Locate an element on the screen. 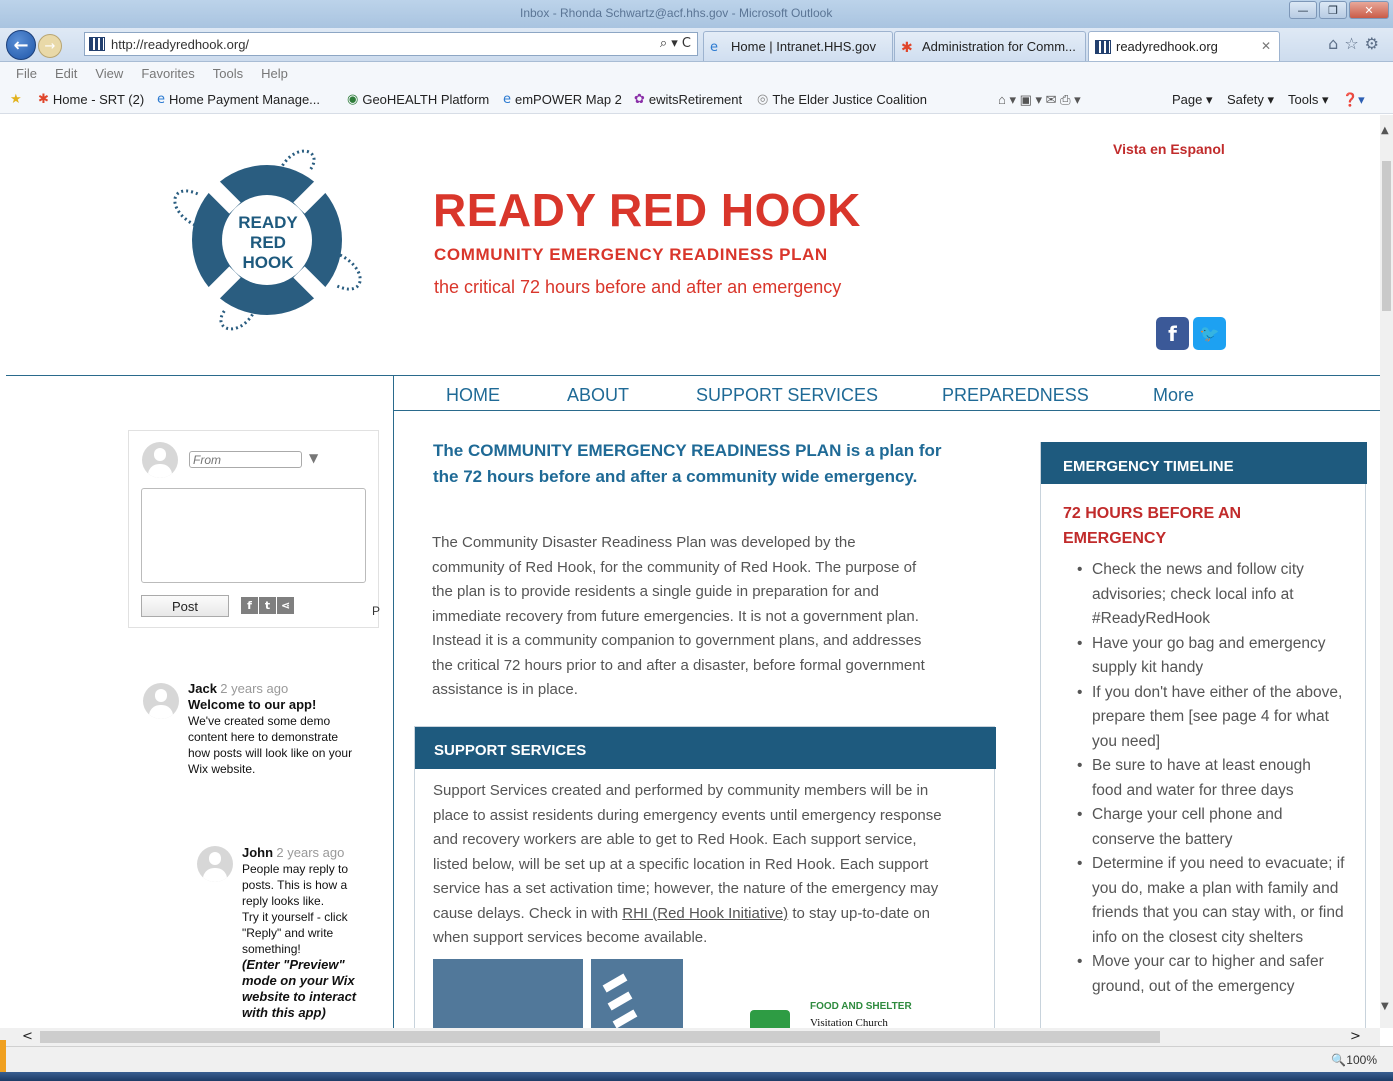  restore-button: ❐ is located at coordinates (1333, 10).